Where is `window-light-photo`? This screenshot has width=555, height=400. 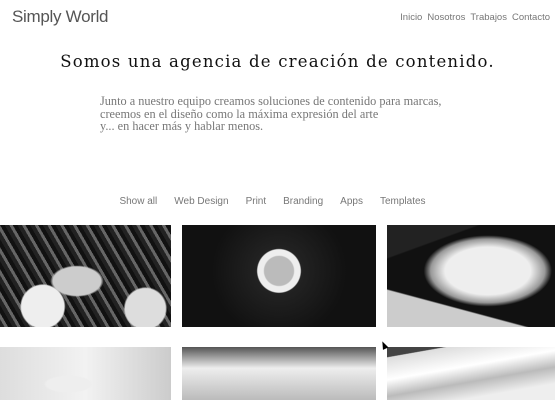 window-light-photo is located at coordinates (279, 373).